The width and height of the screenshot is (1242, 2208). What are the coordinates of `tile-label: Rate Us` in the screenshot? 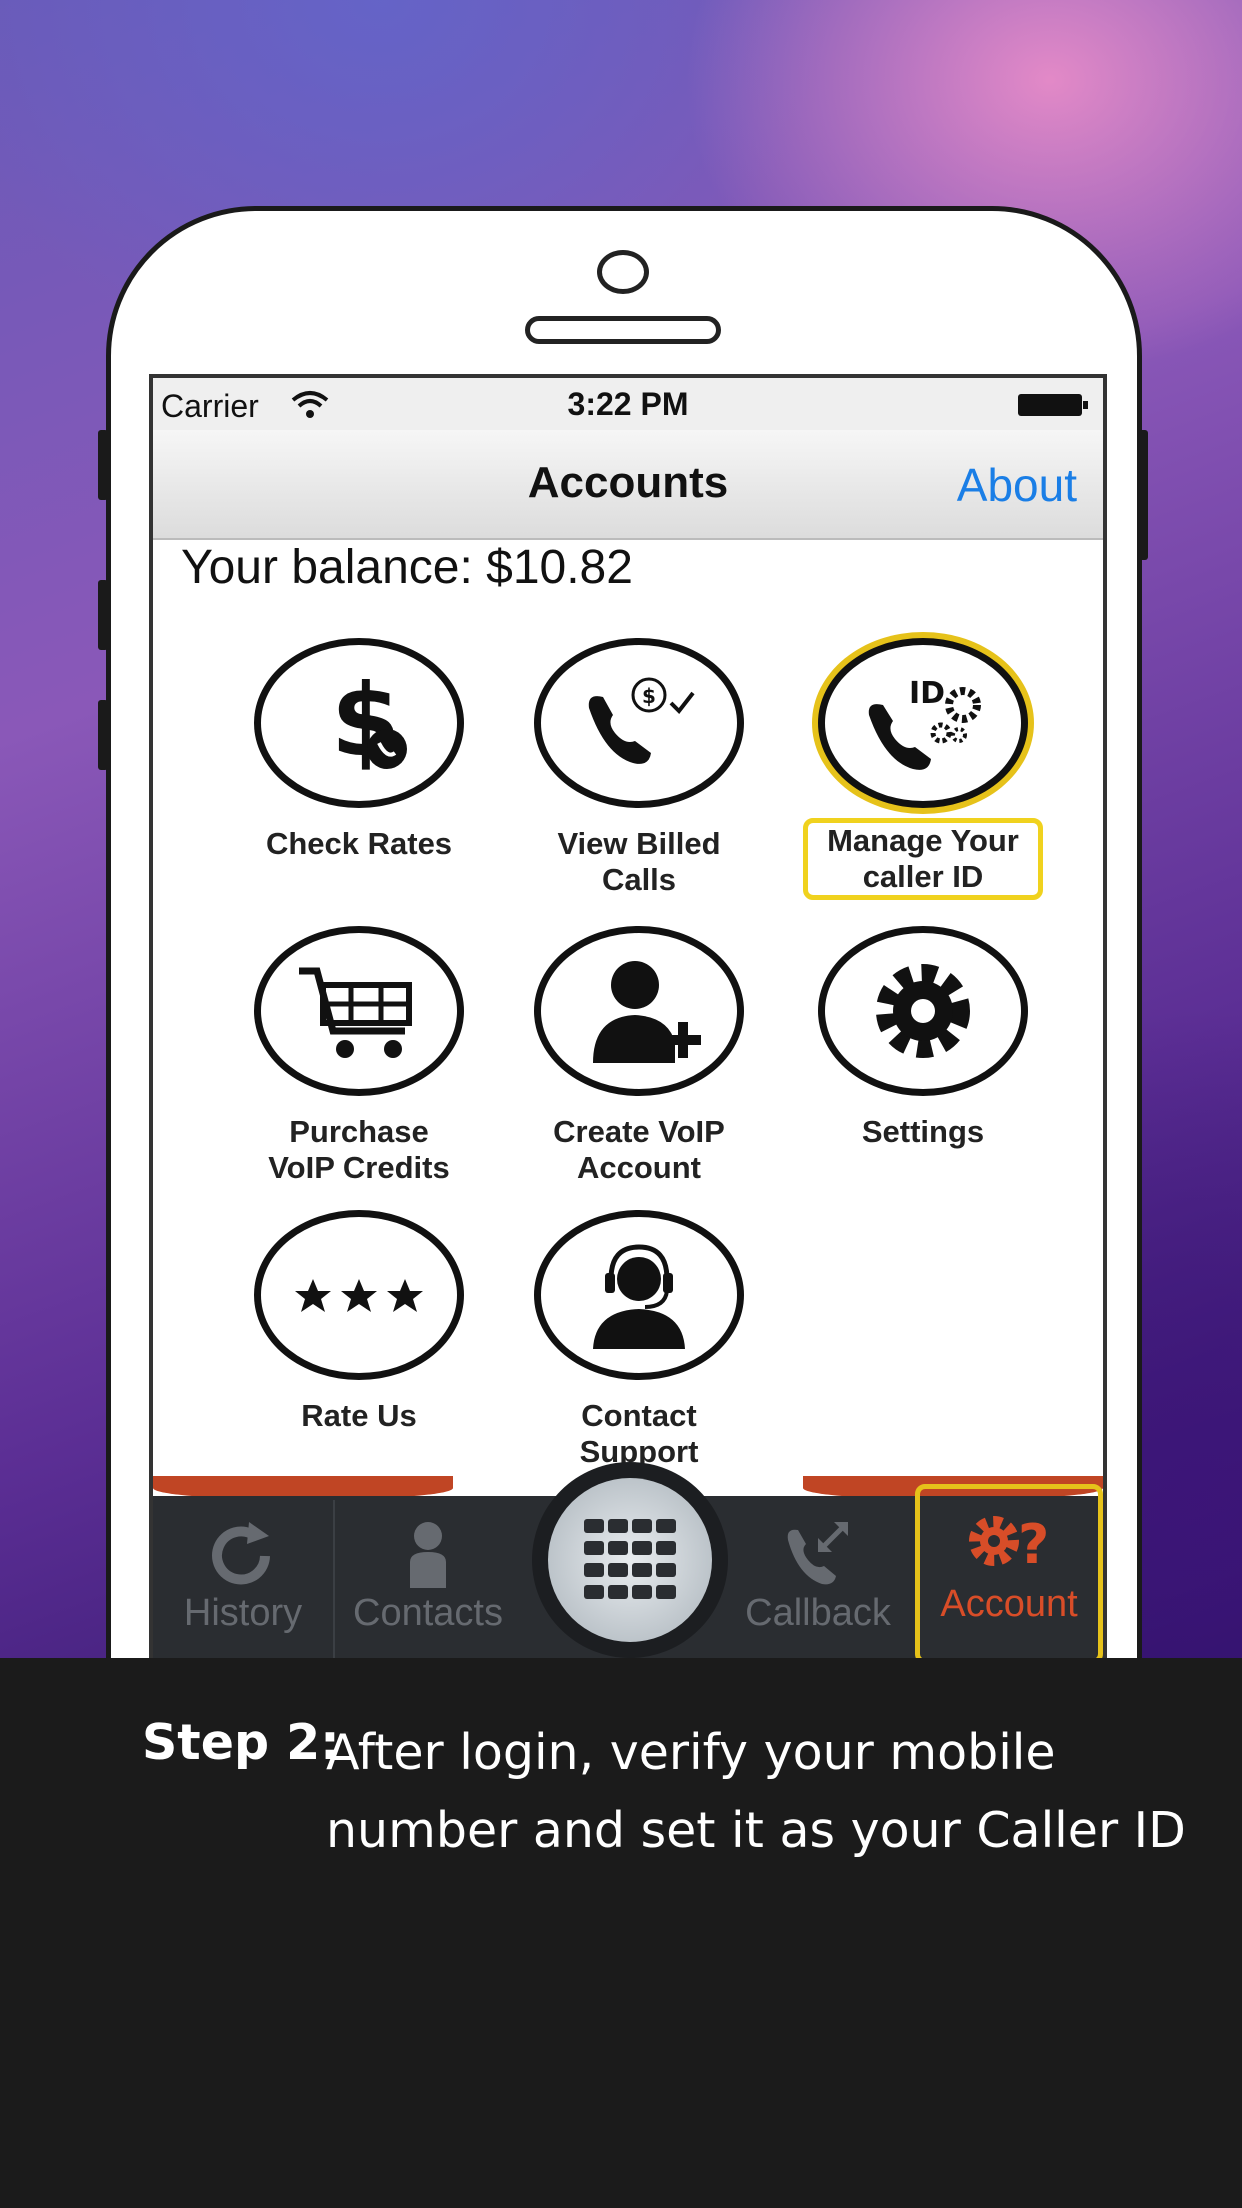 It's located at (359, 1415).